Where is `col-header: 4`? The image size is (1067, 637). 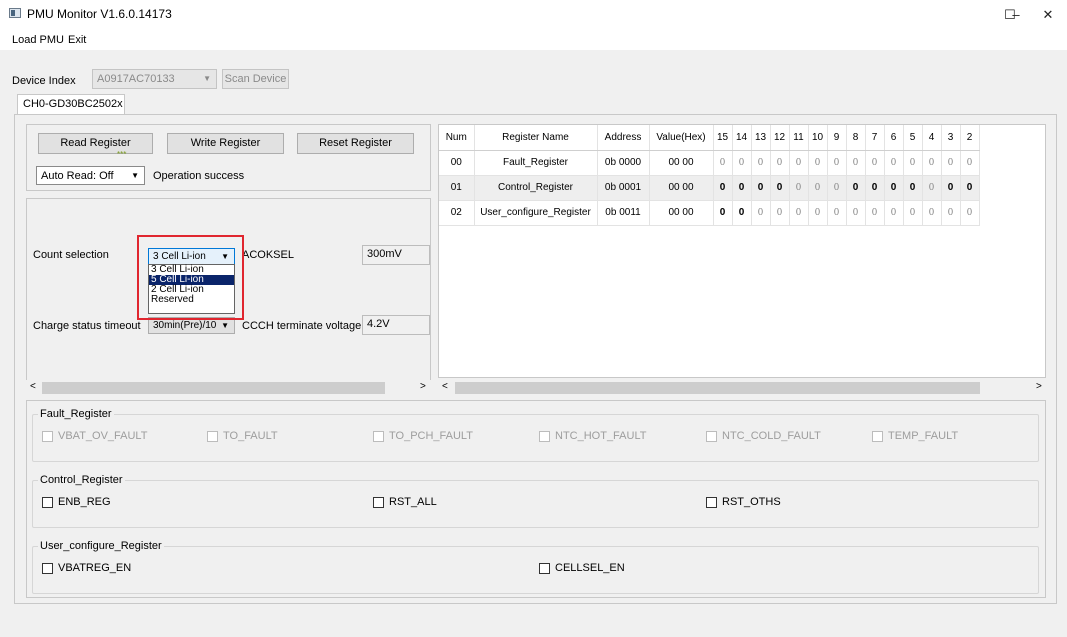 col-header: 4 is located at coordinates (932, 138).